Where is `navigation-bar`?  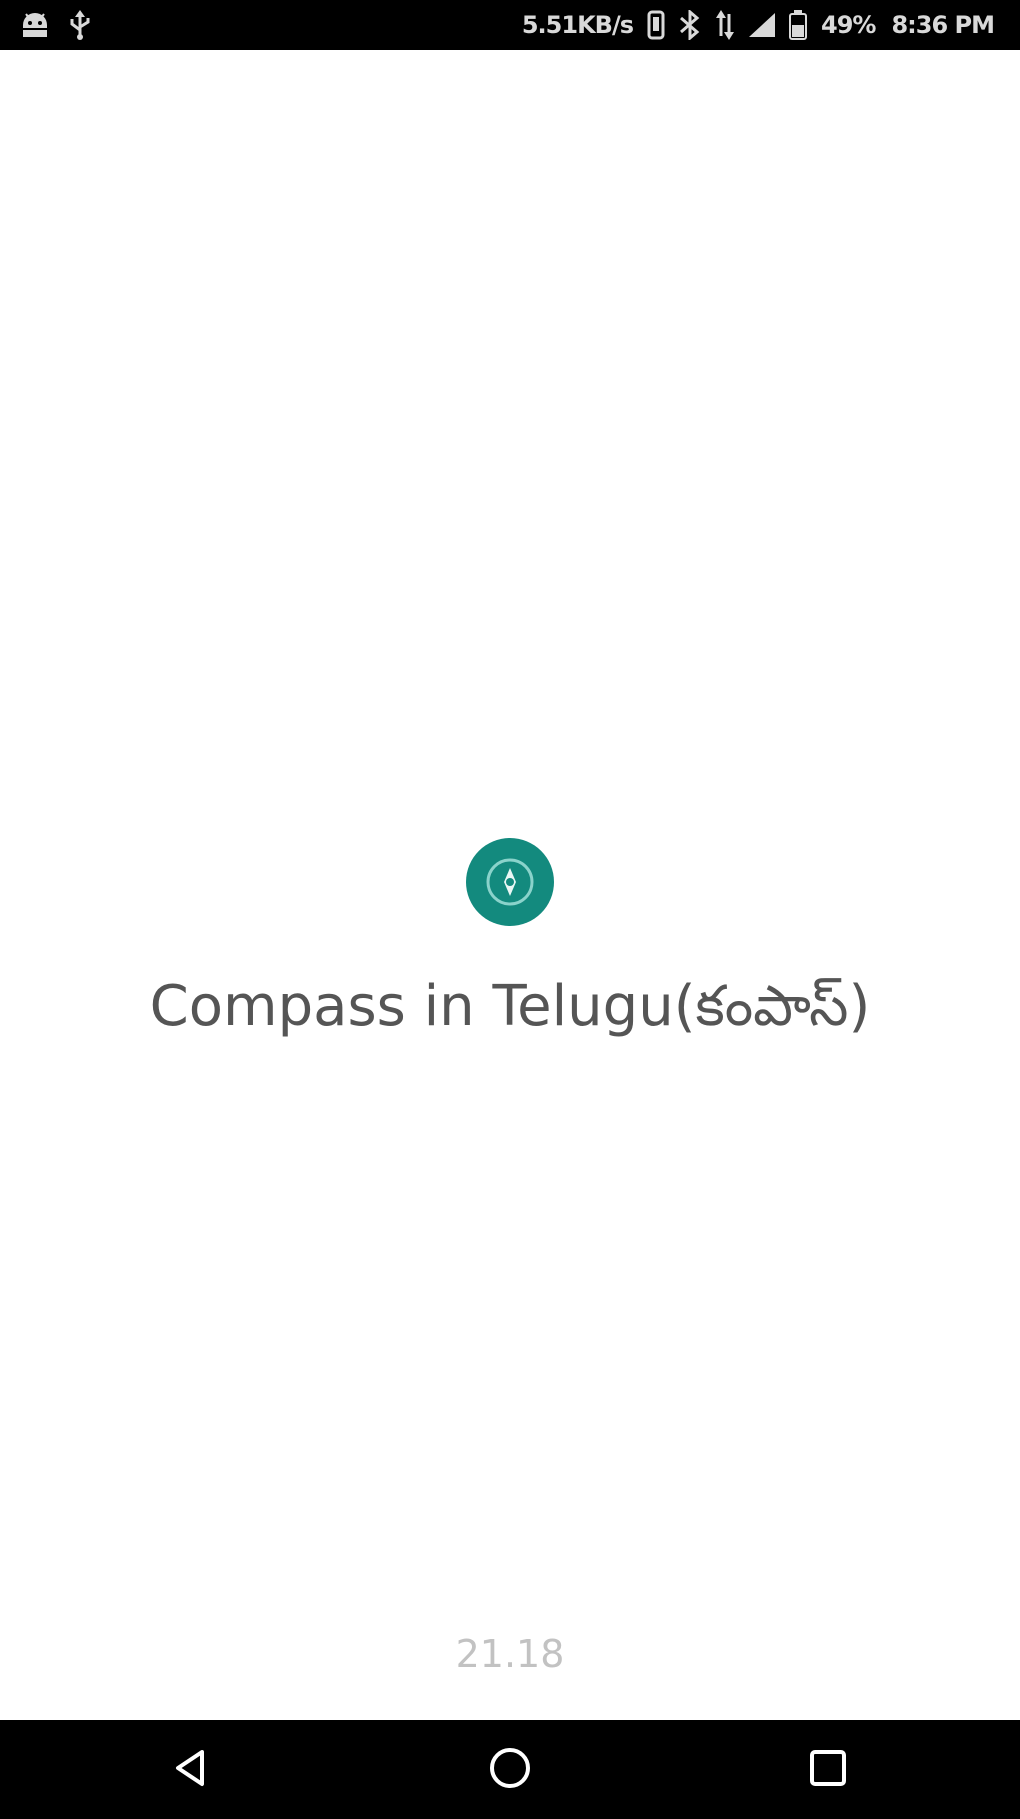 navigation-bar is located at coordinates (510, 1769).